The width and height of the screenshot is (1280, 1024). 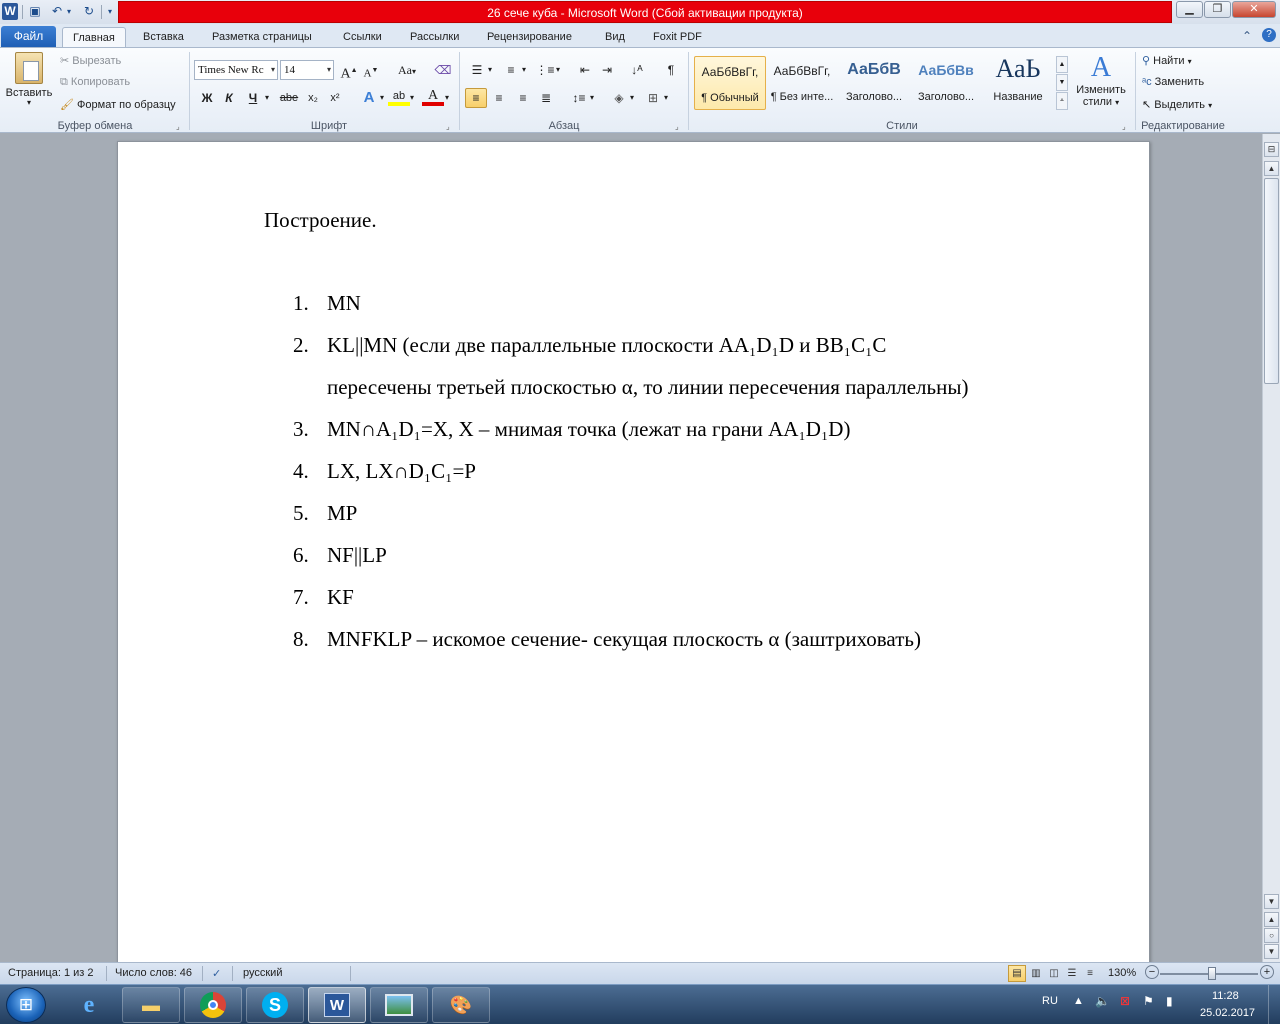 I want to click on tab-foxit-pdf: Foxit PDF, so click(x=677, y=37).